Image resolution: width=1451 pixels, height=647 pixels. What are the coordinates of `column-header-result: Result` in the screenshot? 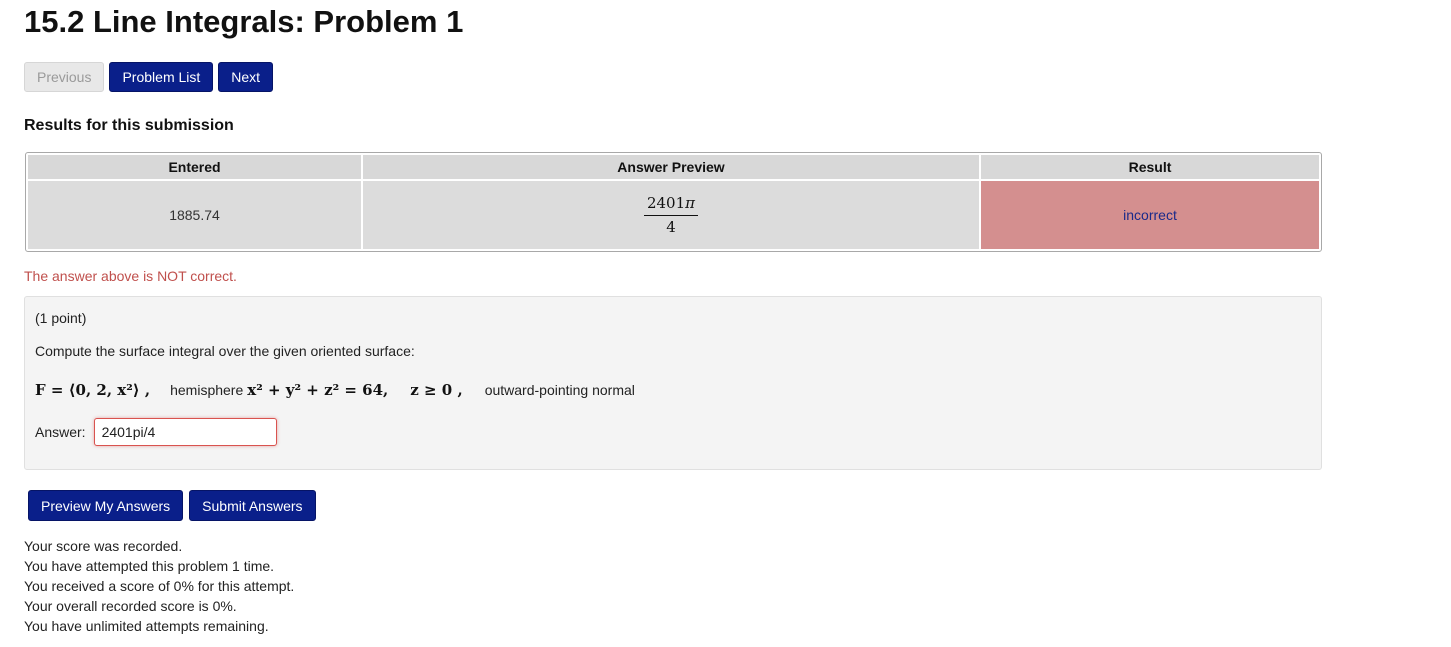 It's located at (1150, 167).